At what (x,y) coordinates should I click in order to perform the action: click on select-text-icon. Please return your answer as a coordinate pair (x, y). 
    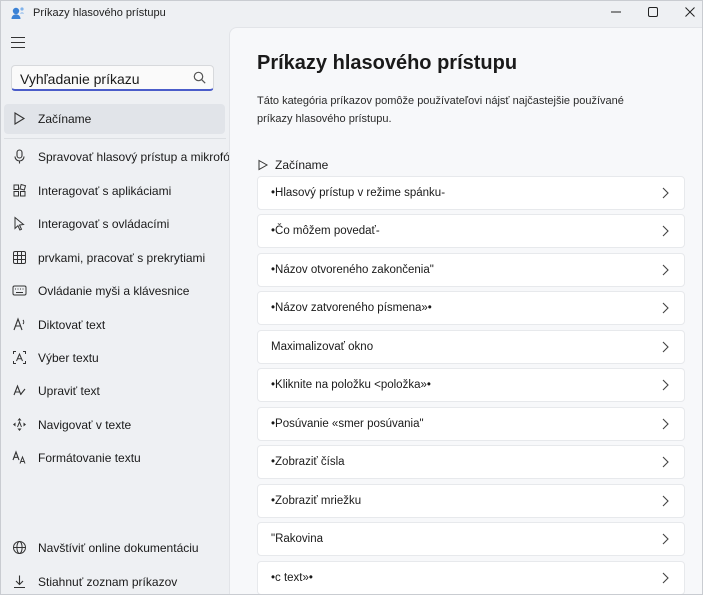
    Looking at the image, I should click on (19, 357).